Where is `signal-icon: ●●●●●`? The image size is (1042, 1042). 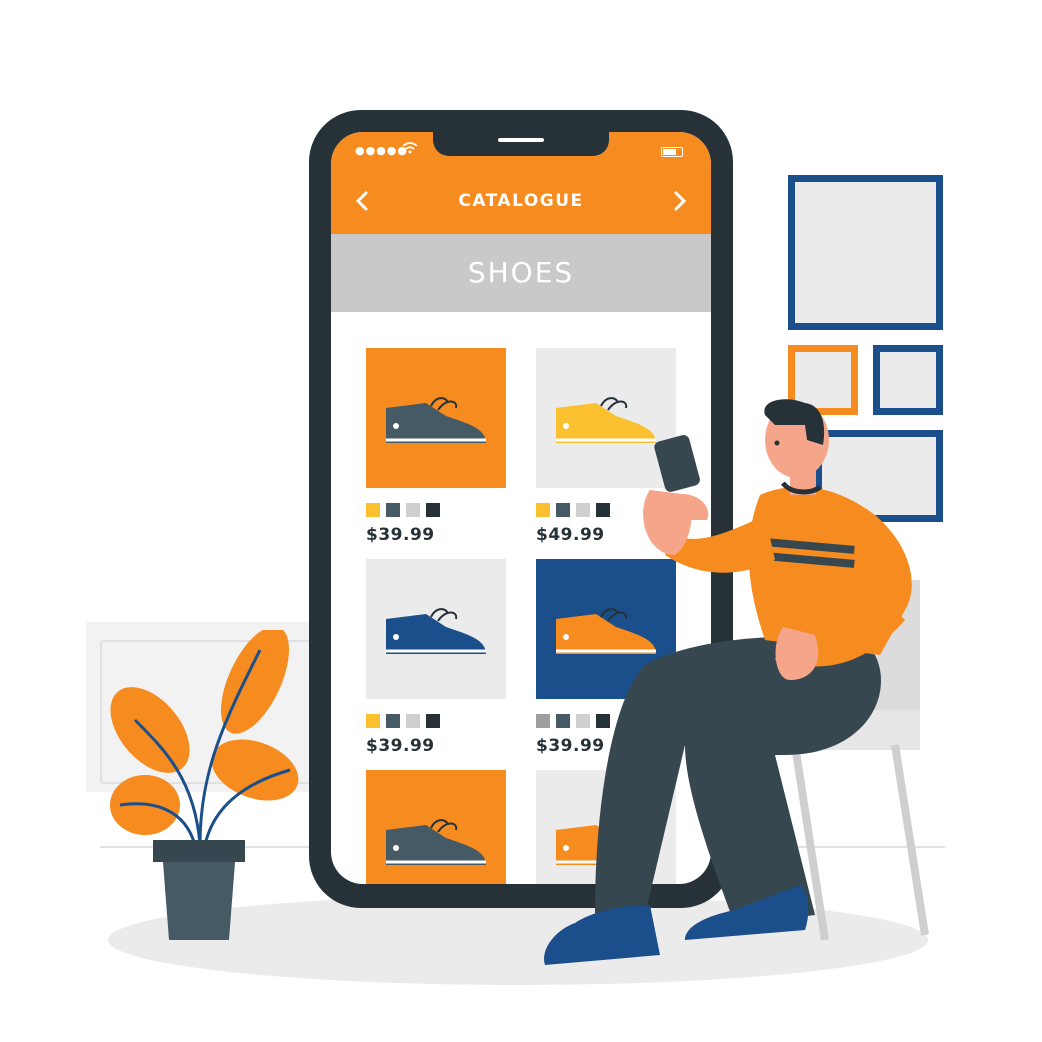
signal-icon: ●●●●● is located at coordinates (381, 150).